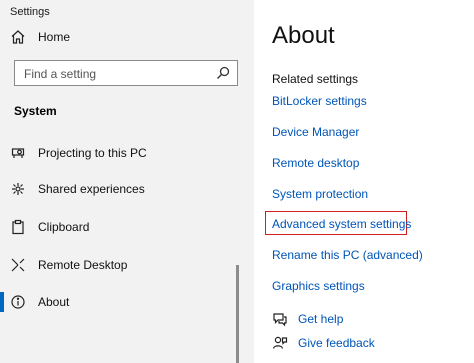  Describe the element at coordinates (341, 224) in the screenshot. I see `advanced-system-settings-link: Advanced system settings` at that location.